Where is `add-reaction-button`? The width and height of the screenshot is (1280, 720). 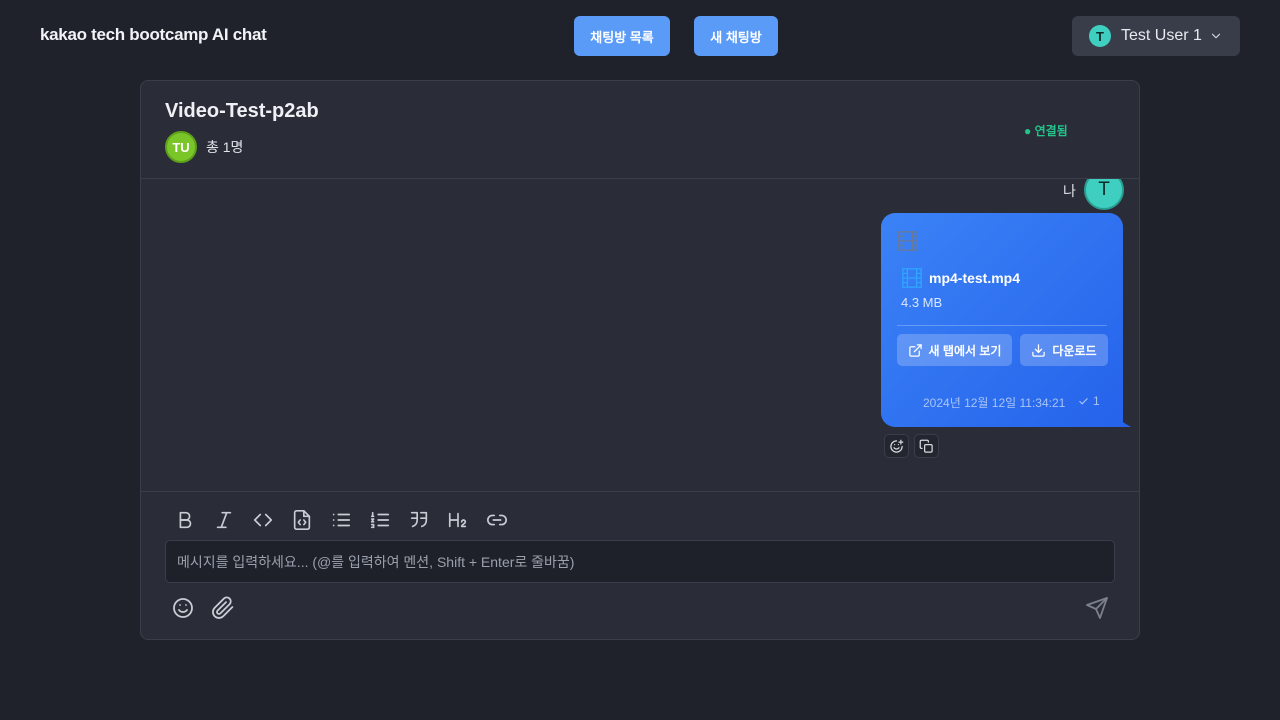
add-reaction-button is located at coordinates (896, 446).